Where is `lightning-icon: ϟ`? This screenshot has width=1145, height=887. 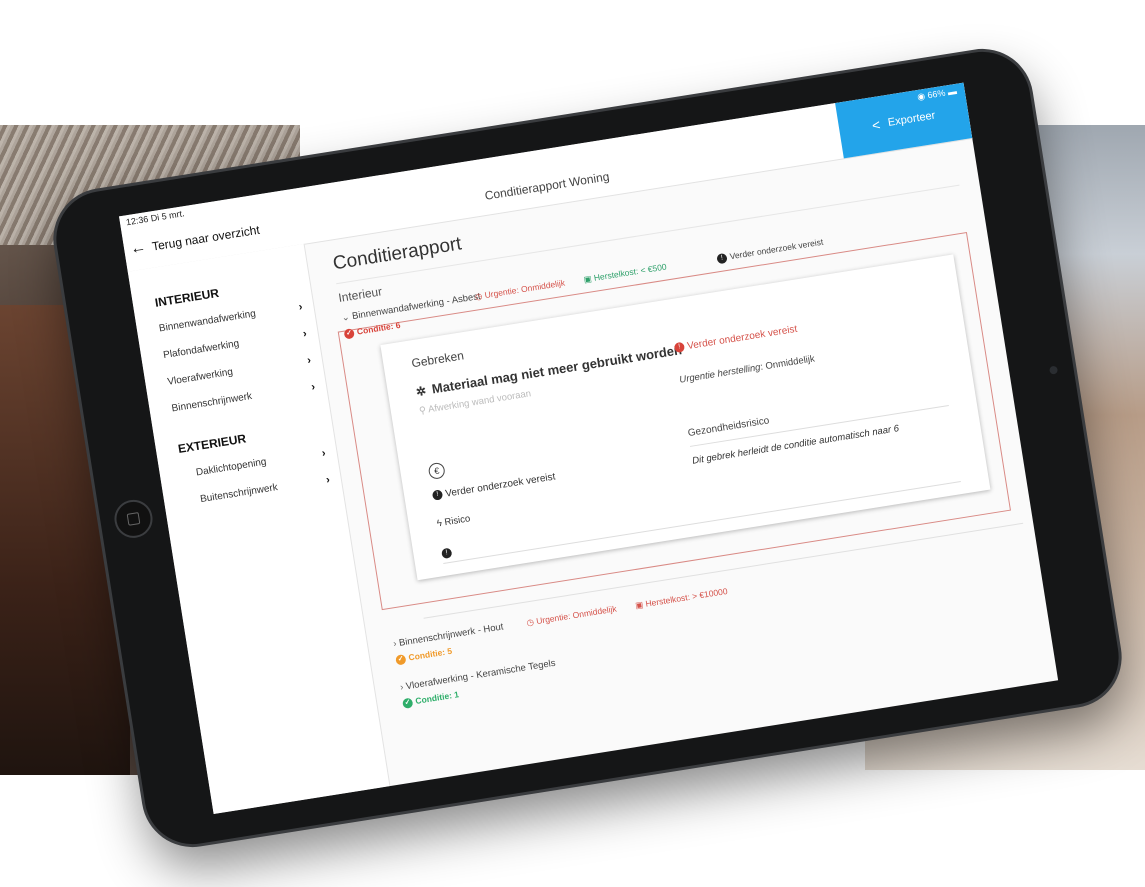
lightning-icon: ϟ is located at coordinates (439, 523).